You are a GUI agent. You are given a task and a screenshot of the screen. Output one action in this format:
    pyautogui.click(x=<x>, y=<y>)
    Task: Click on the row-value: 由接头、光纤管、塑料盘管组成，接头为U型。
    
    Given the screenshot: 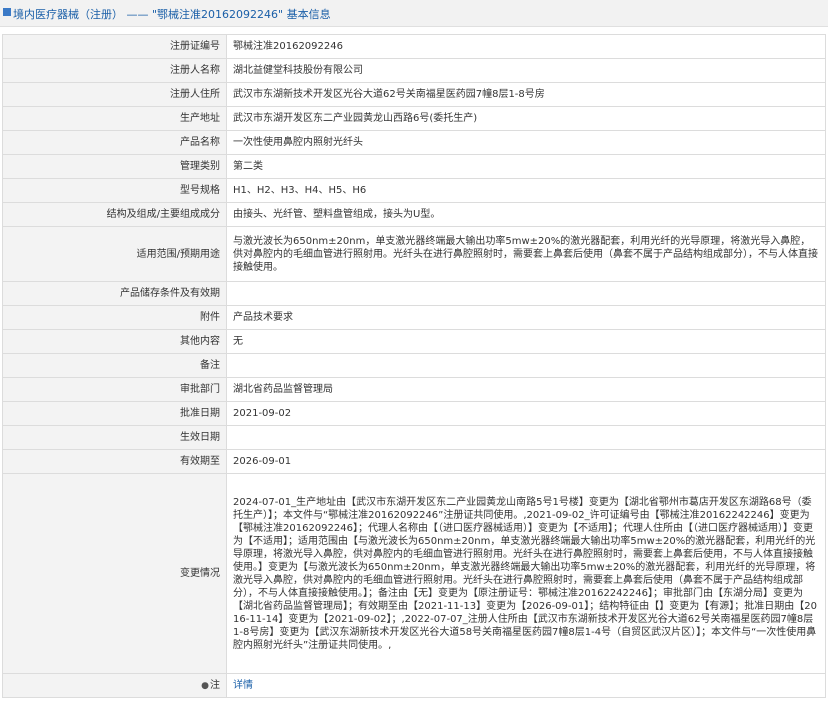 What is the action you would take?
    pyautogui.click(x=526, y=214)
    